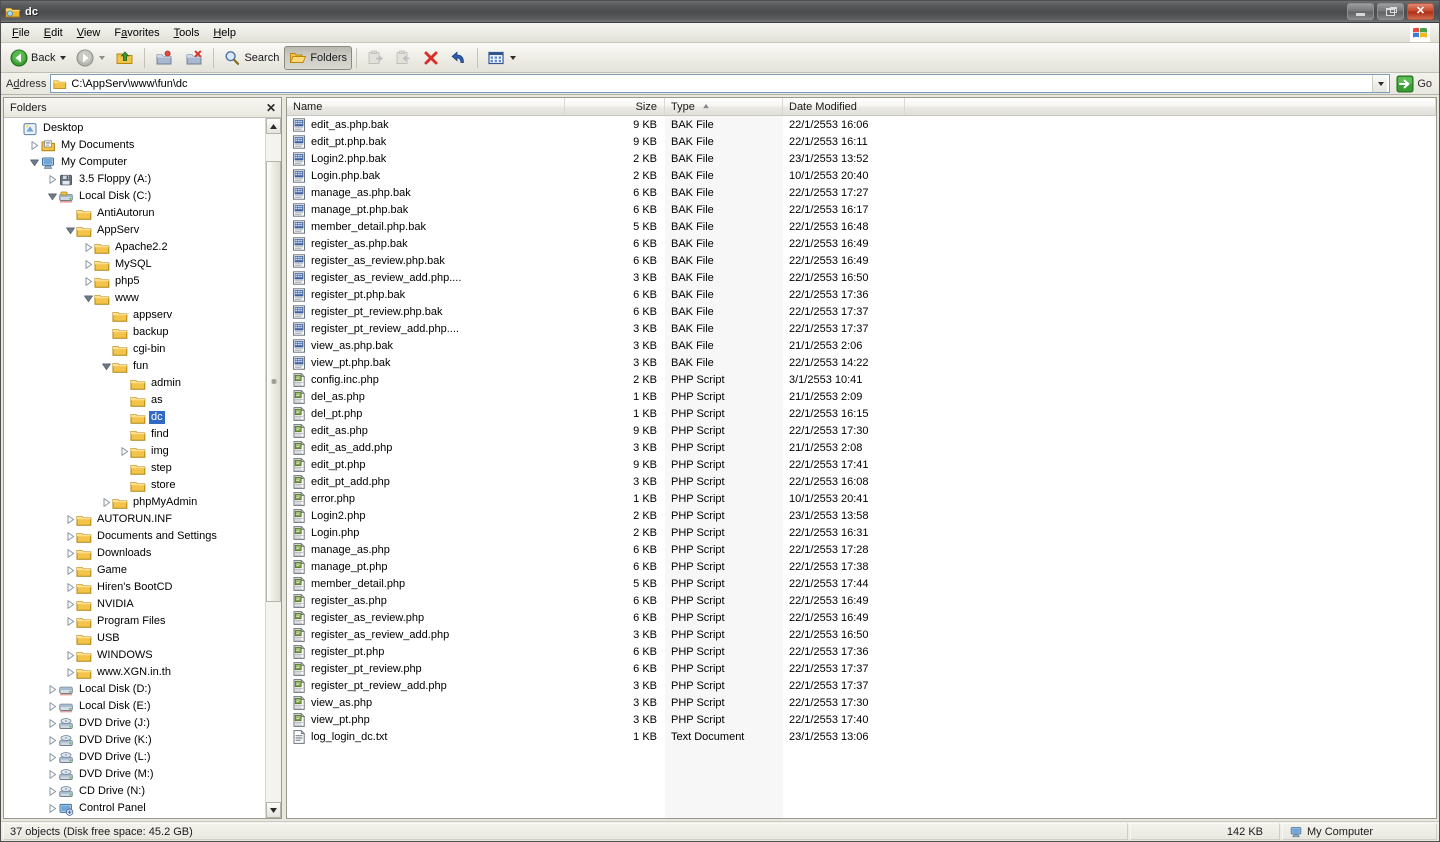  I want to click on maximize-button, so click(1390, 11).